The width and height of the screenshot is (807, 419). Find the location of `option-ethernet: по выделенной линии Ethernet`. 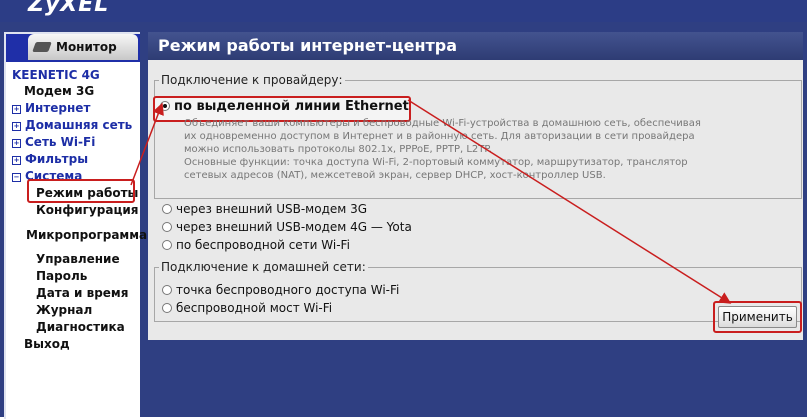

option-ethernet: по выделенной линии Ethernet is located at coordinates (284, 106).